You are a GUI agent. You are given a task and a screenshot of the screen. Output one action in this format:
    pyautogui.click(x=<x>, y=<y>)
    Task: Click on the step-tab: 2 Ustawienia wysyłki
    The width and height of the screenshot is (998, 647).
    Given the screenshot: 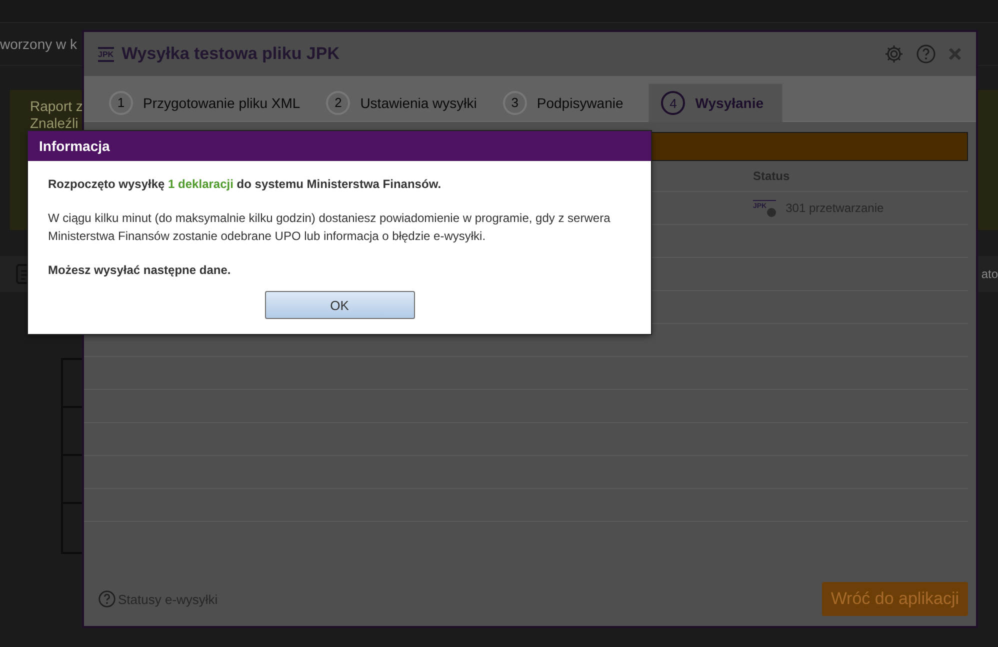 What is the action you would take?
    pyautogui.click(x=408, y=102)
    